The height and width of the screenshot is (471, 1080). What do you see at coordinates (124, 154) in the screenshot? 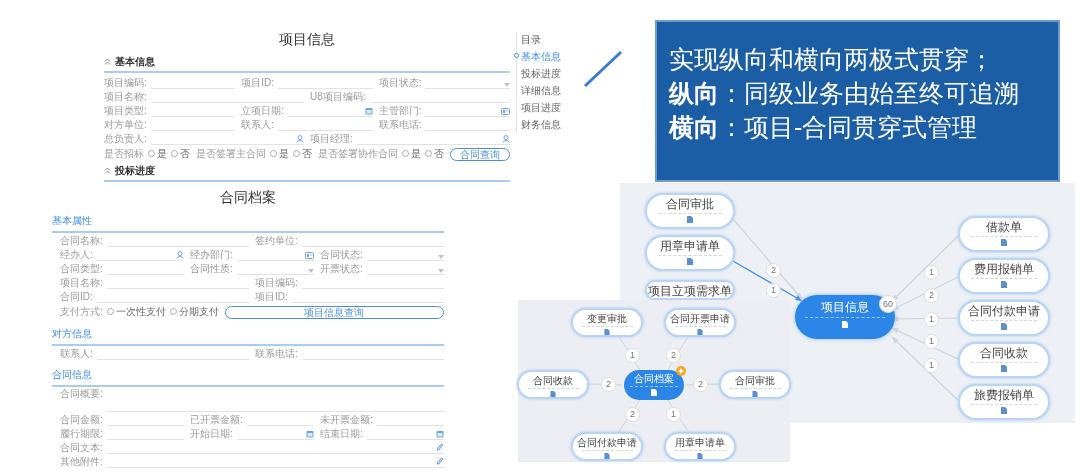
I see `field-label: 是否招标` at bounding box center [124, 154].